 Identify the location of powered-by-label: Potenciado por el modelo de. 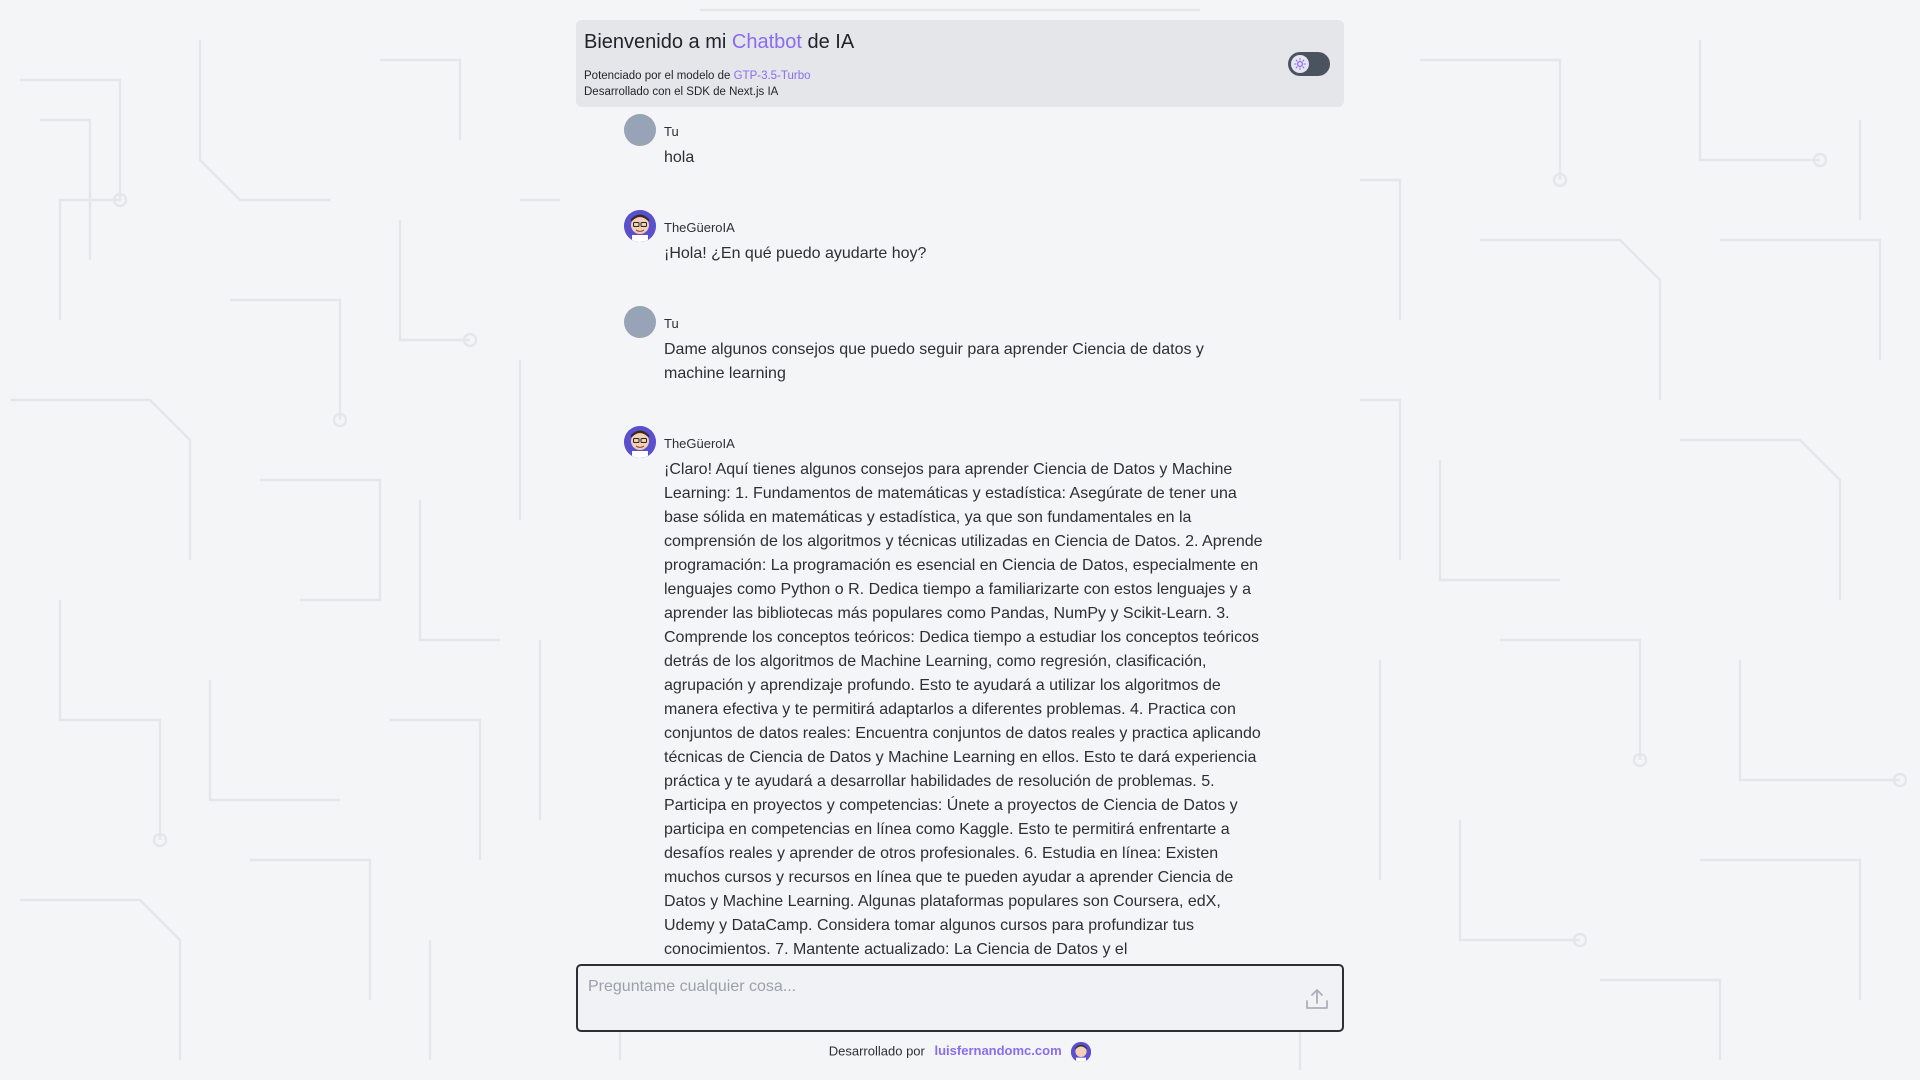
(659, 76).